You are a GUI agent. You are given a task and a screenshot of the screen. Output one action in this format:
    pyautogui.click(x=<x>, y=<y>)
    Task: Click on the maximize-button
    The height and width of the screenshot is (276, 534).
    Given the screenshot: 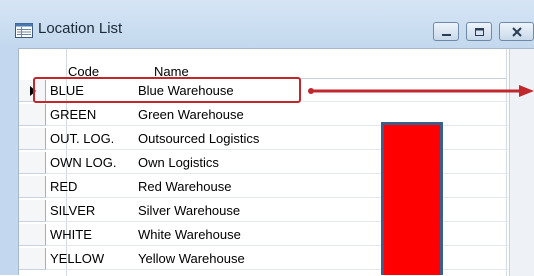 What is the action you would take?
    pyautogui.click(x=479, y=31)
    